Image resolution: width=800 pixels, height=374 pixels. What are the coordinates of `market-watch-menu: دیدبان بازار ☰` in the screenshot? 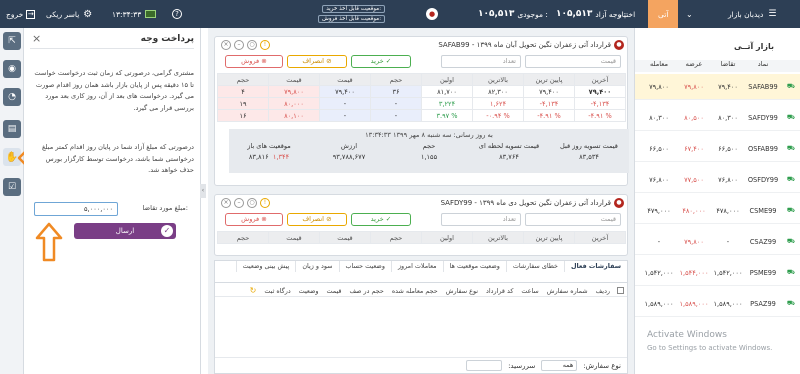 It's located at (752, 14).